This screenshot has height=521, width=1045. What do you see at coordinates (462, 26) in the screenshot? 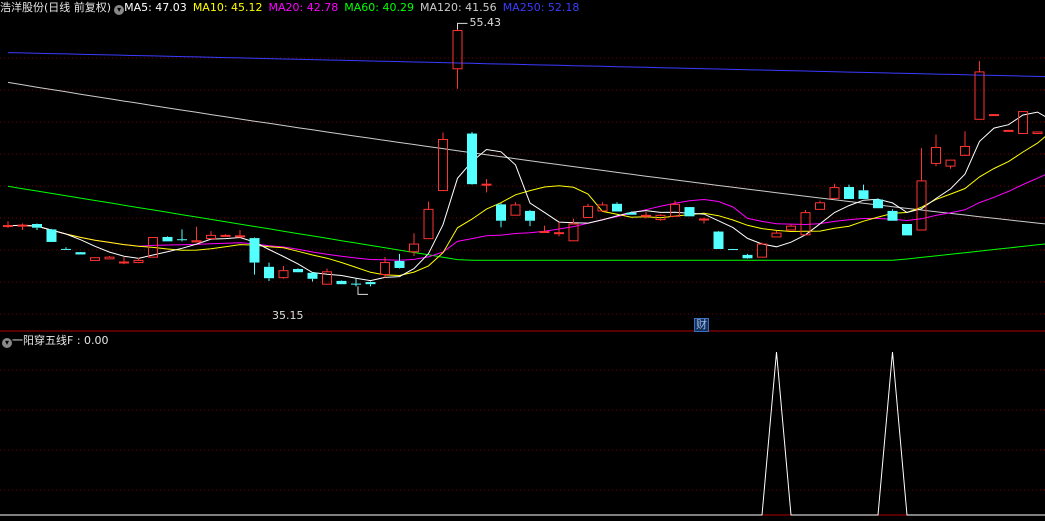
I see `high-price-marker` at bounding box center [462, 26].